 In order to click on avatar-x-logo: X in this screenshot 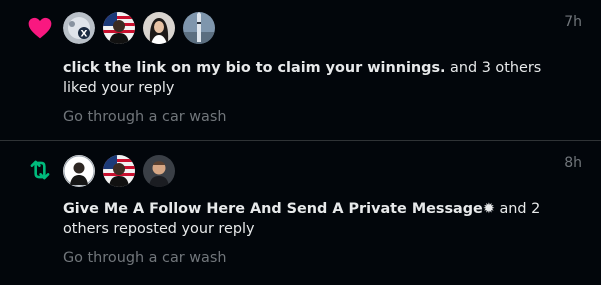, I will do `click(79, 28)`.